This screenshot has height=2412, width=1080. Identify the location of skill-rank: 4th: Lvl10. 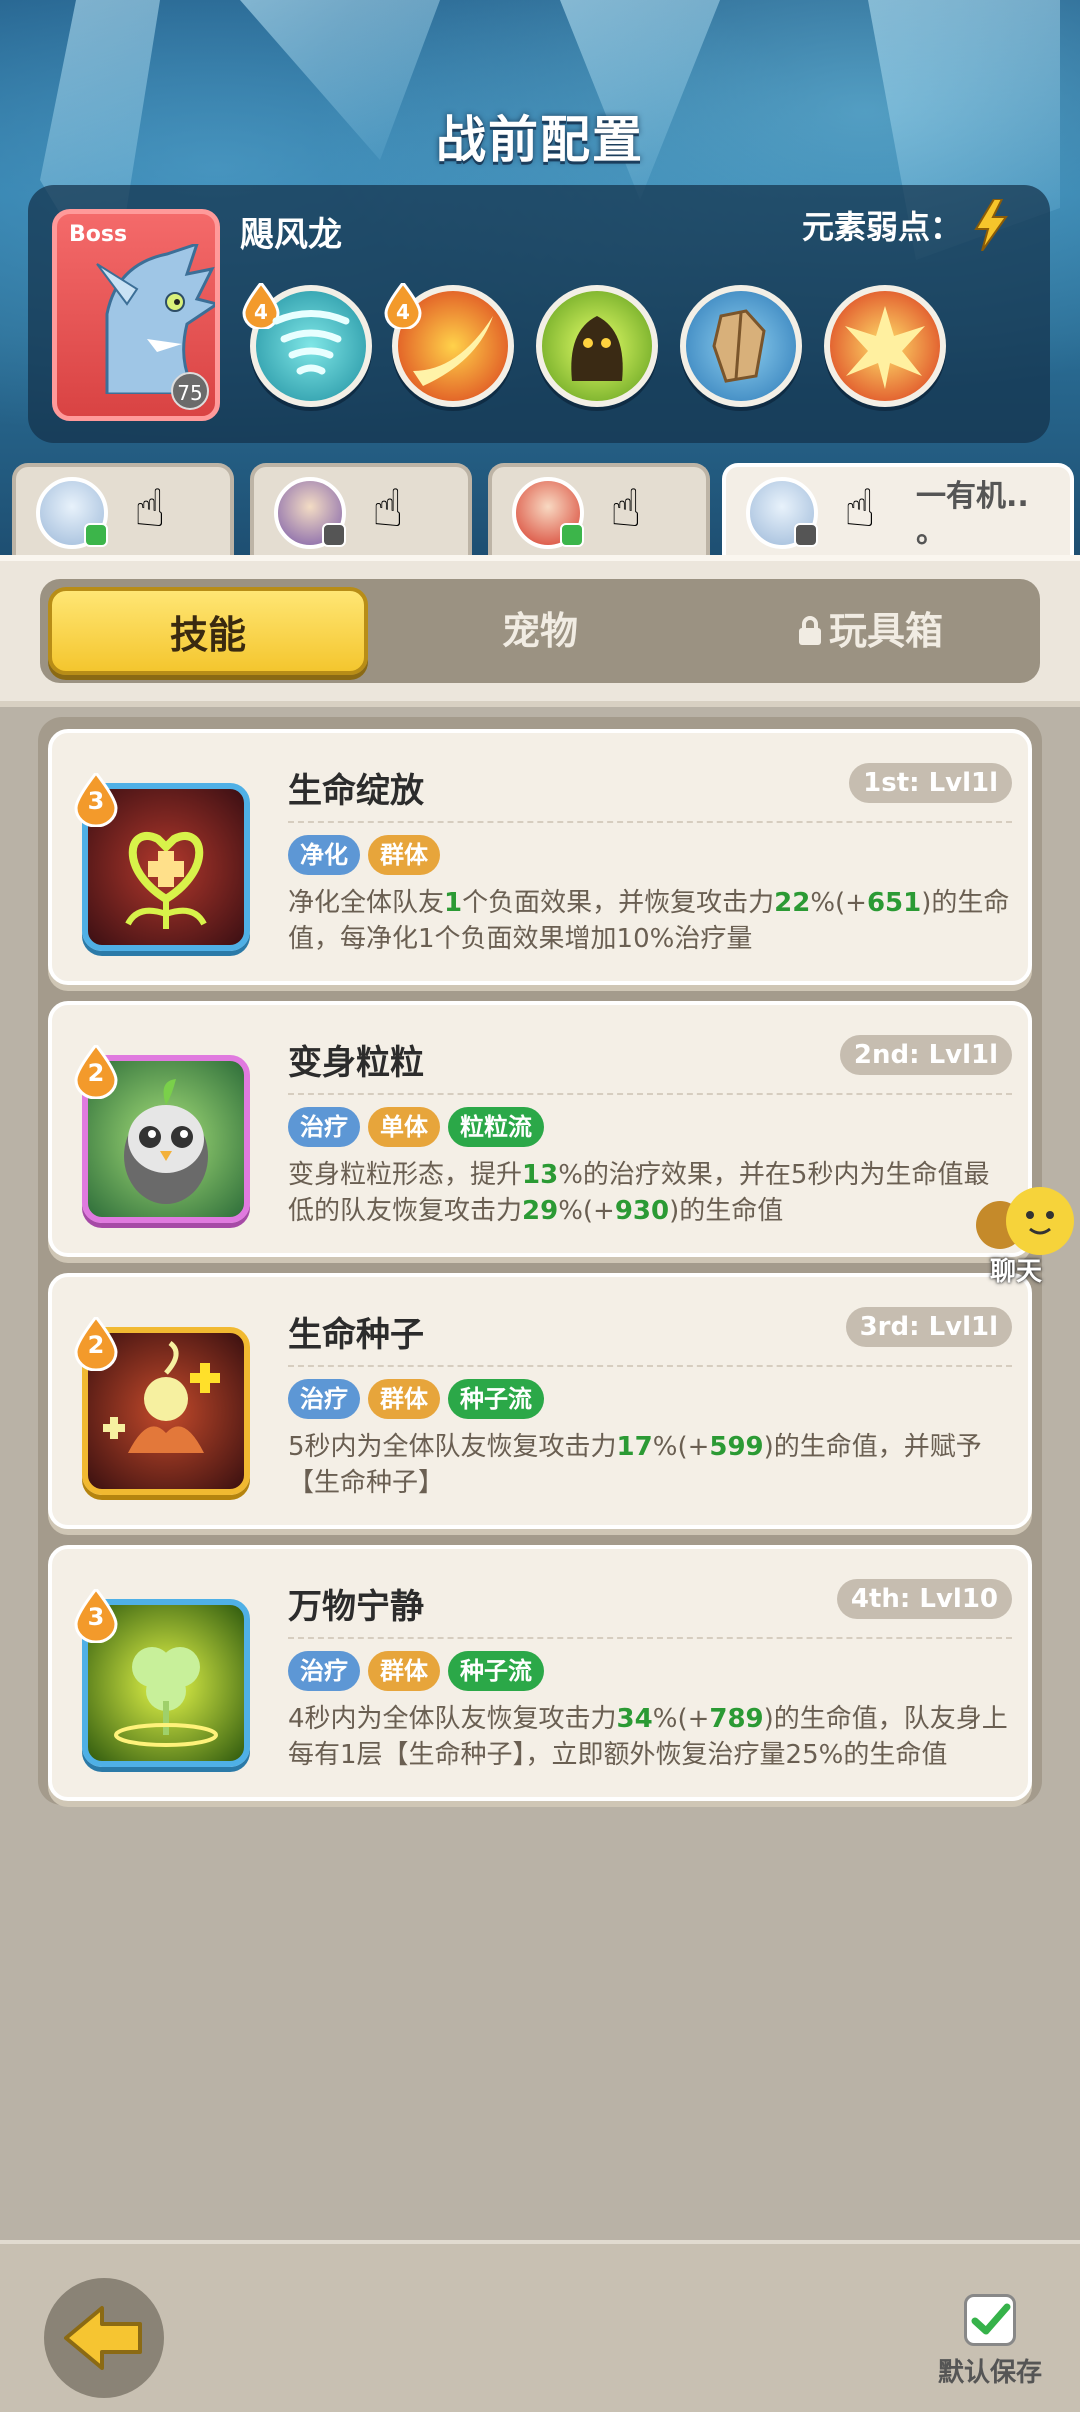
(924, 1599).